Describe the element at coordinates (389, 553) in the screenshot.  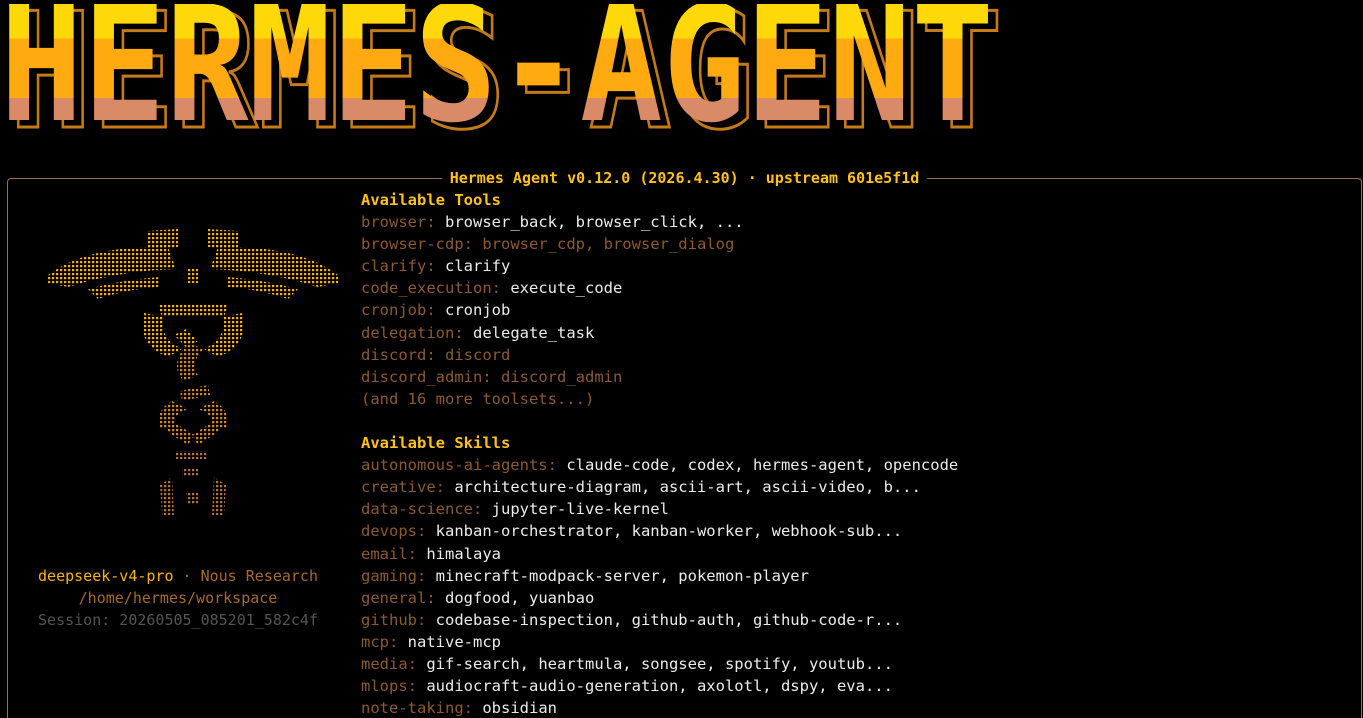
I see `skill-category: email:` at that location.